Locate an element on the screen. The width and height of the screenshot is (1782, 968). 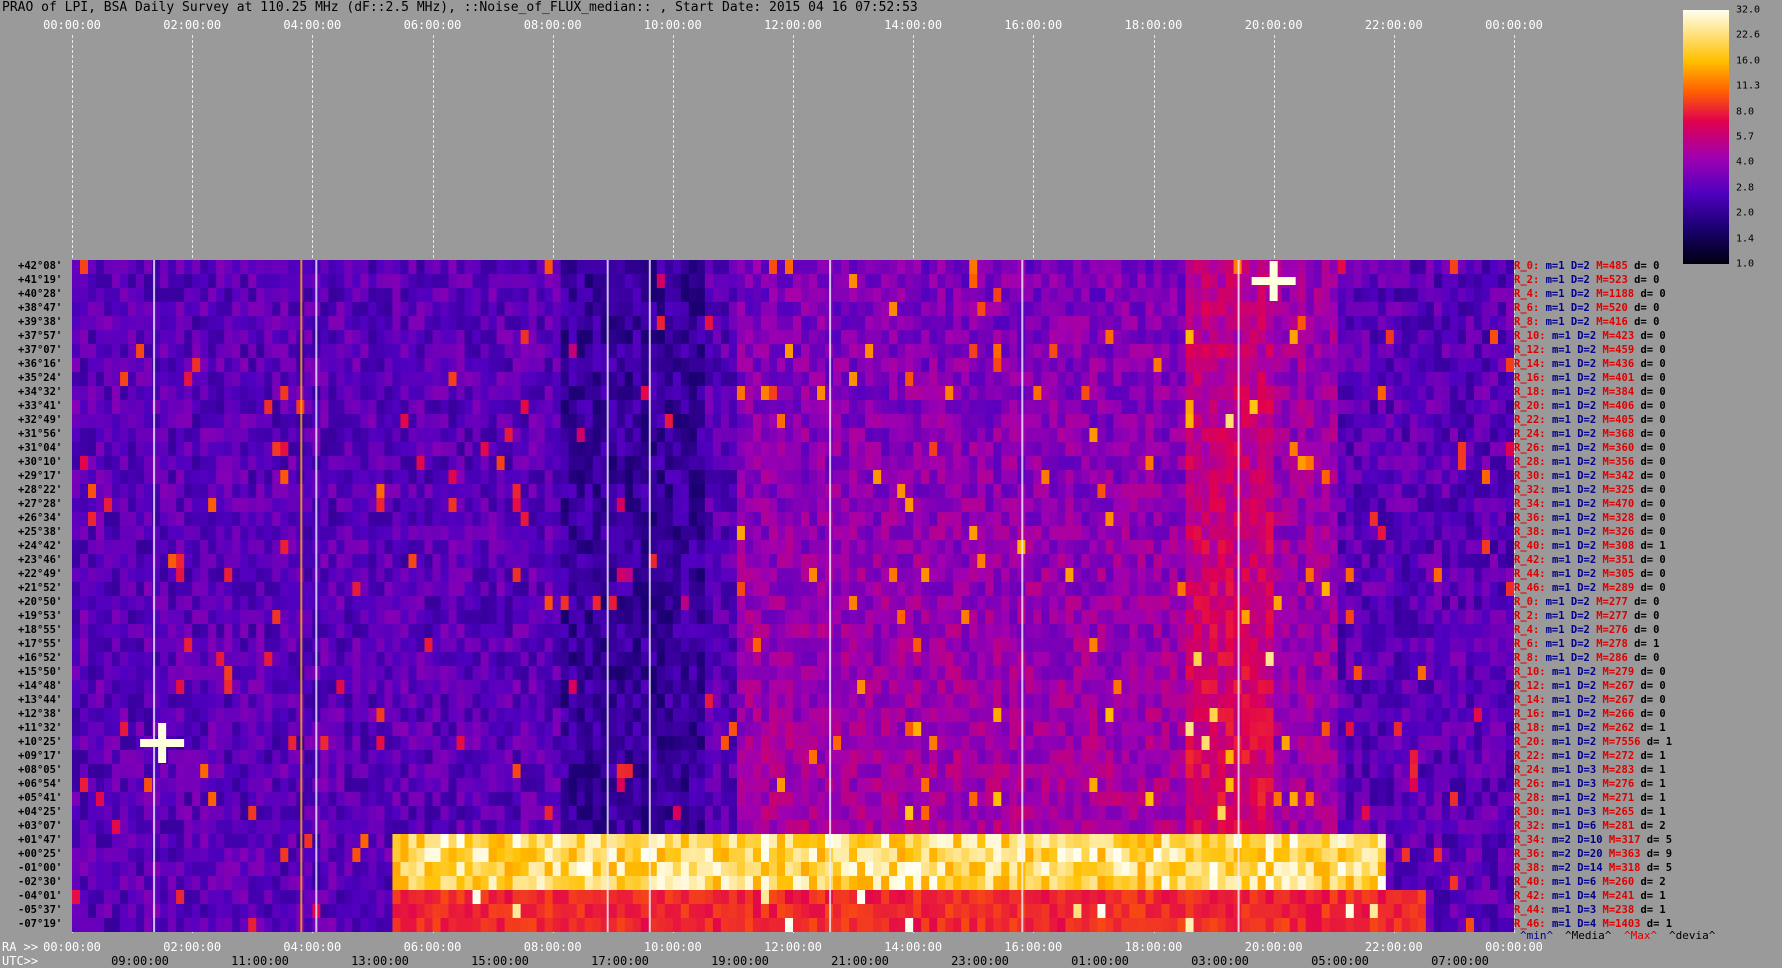
top-tick-label: 14:00:00 is located at coordinates (913, 25).